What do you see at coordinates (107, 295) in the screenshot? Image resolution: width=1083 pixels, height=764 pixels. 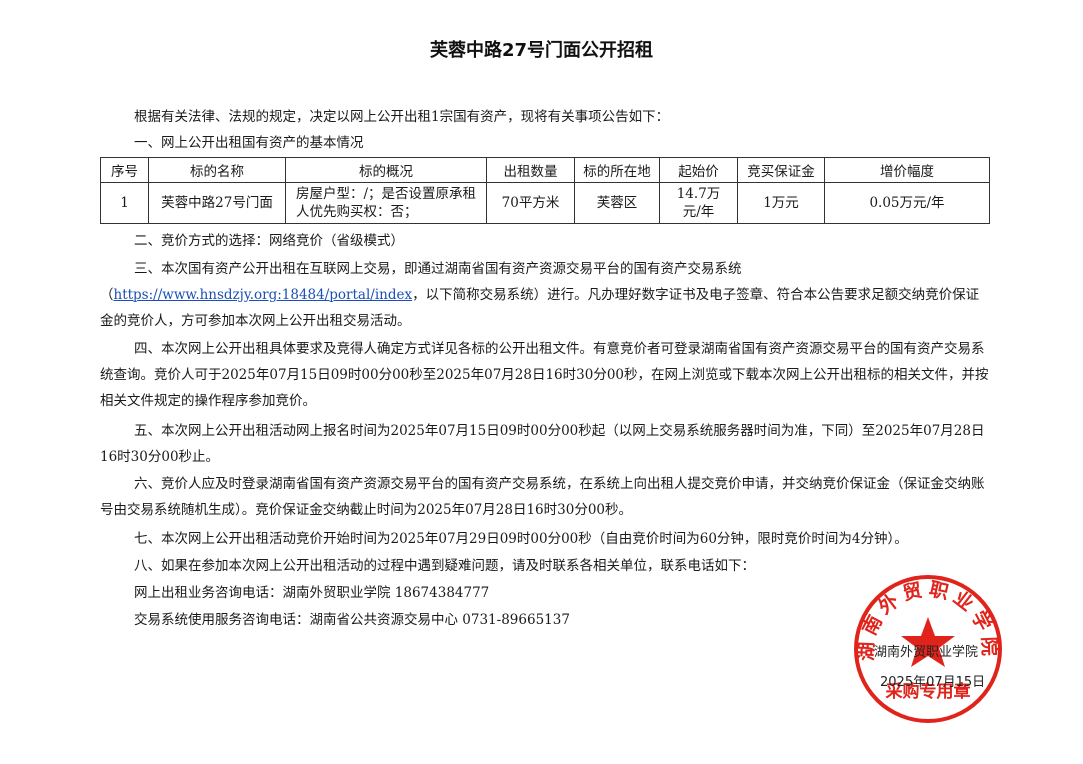 I see `section-3-paren: （` at bounding box center [107, 295].